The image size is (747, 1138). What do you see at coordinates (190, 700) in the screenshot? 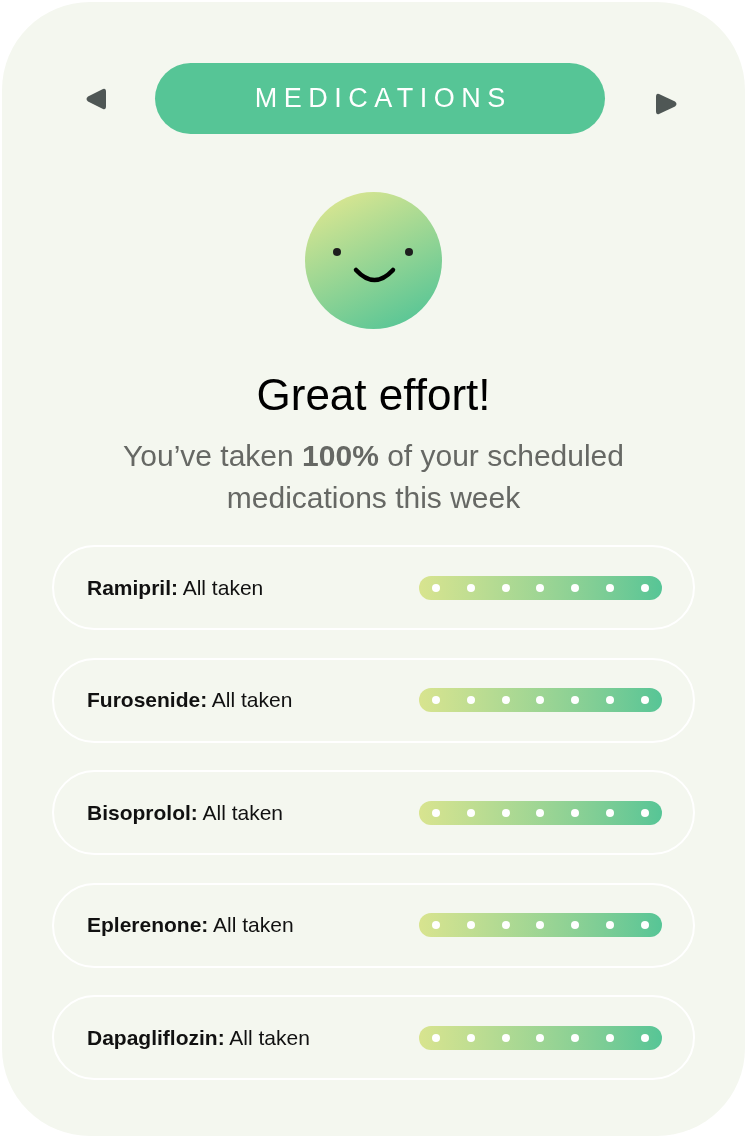
I see `medication-status: Furosenide: All taken` at bounding box center [190, 700].